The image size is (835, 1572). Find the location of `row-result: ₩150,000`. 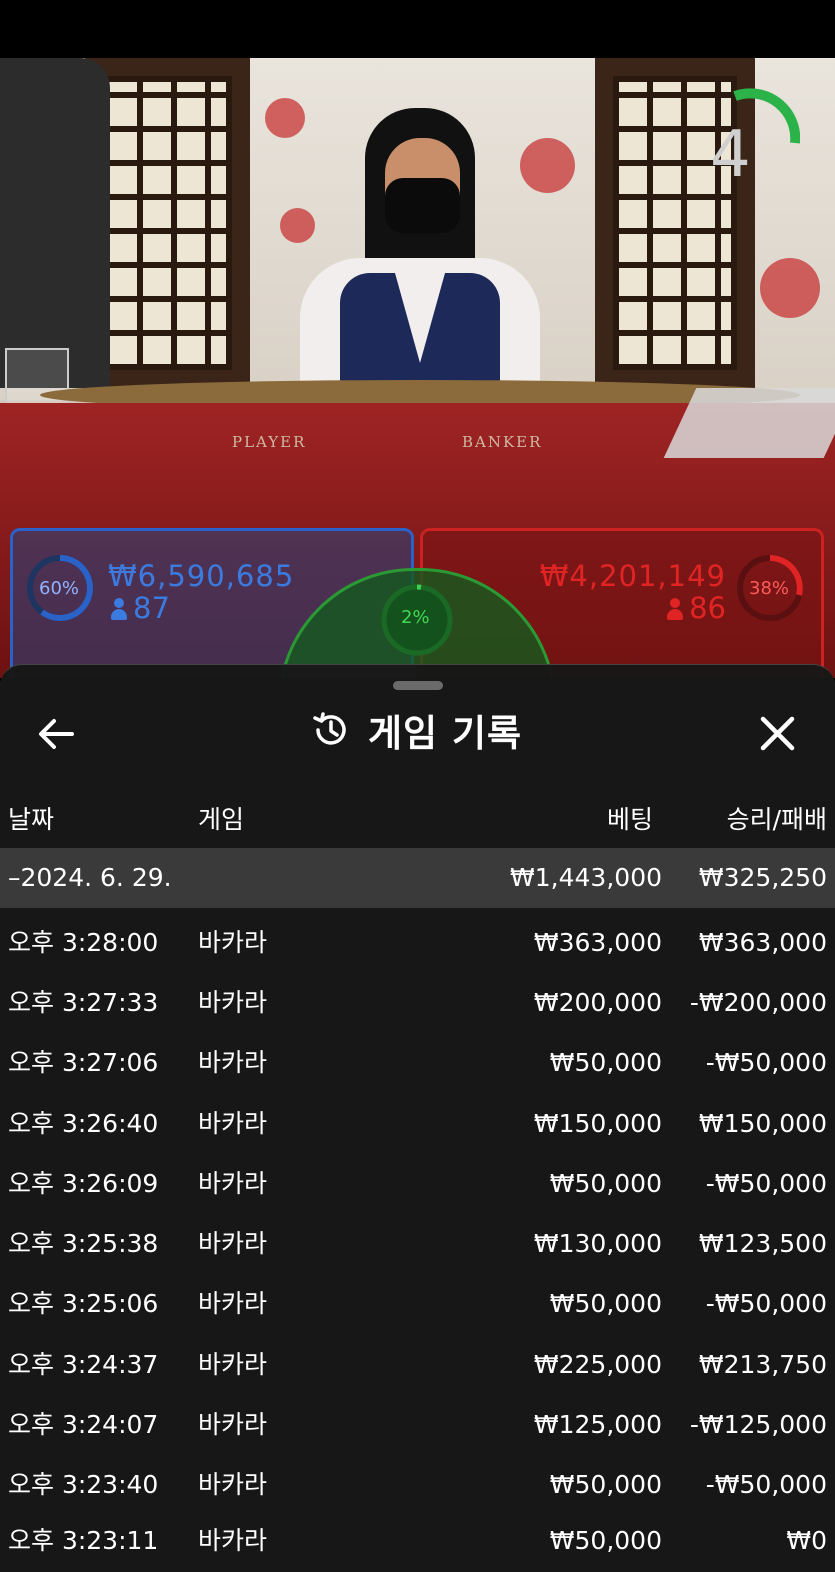

row-result: ₩150,000 is located at coordinates (762, 1123).